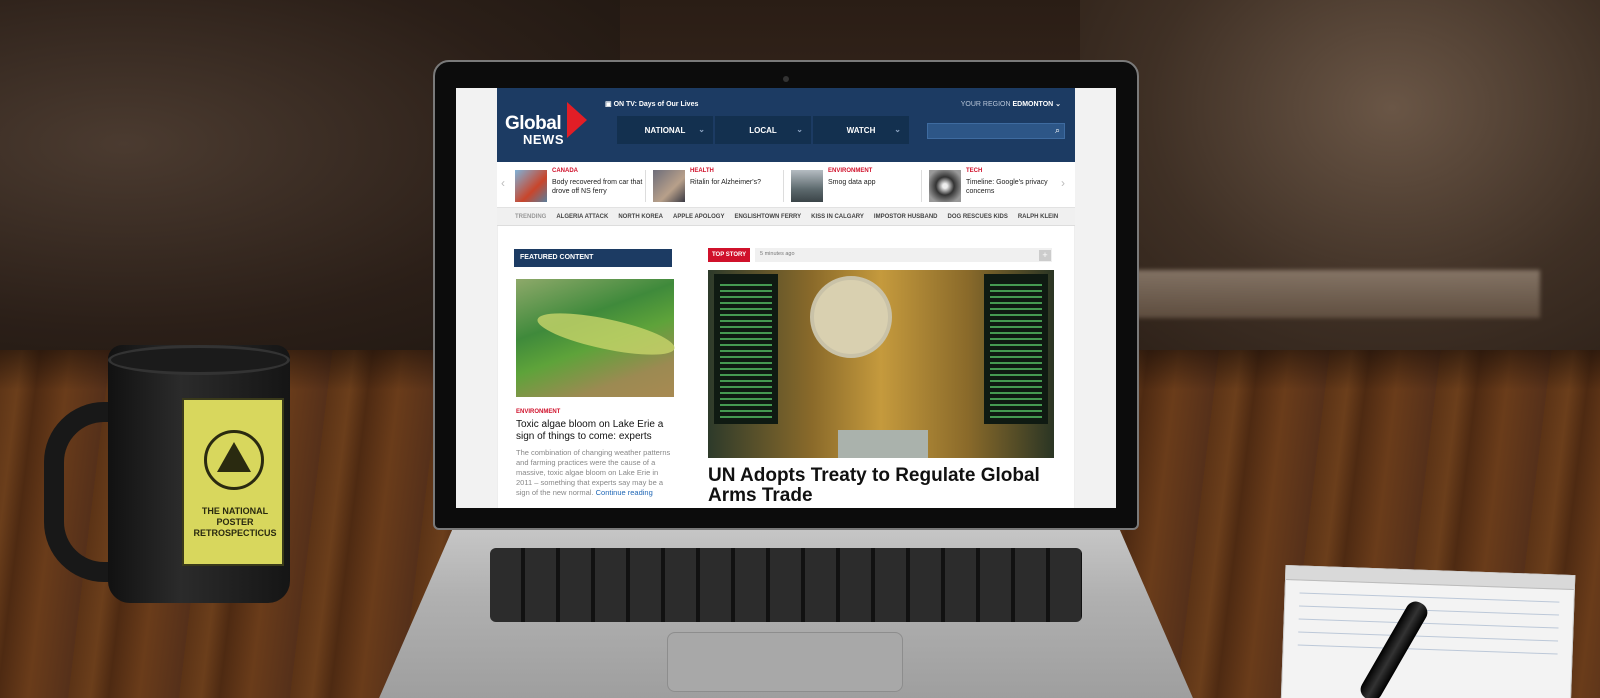 The height and width of the screenshot is (698, 1600). Describe the element at coordinates (593, 258) in the screenshot. I see `featured-heading: FEATURED CONTENT` at that location.